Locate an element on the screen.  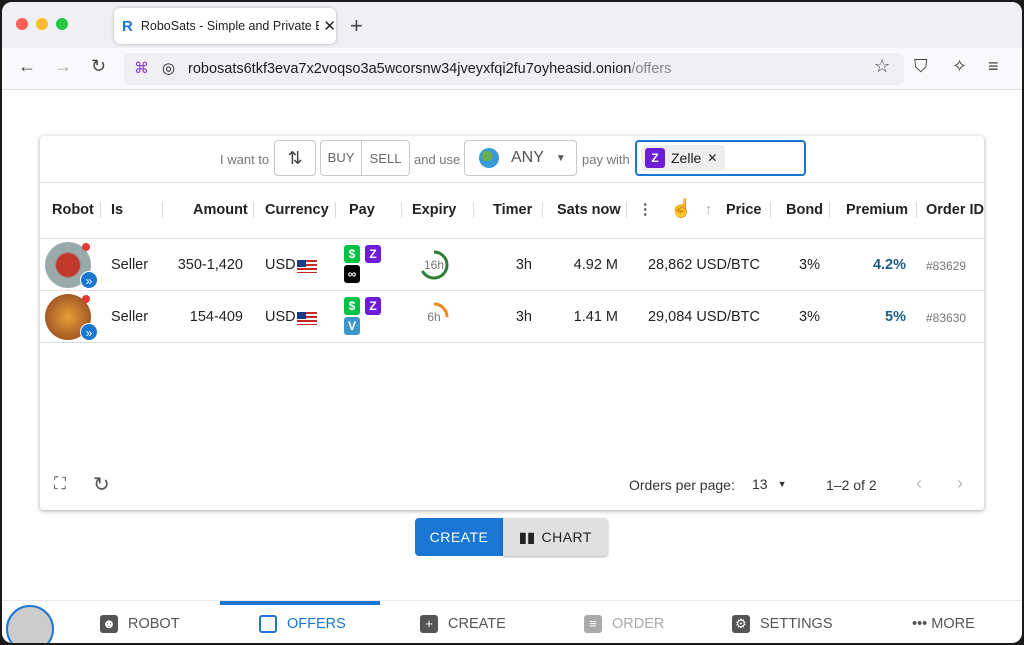
fast-forward-icon: » is located at coordinates (89, 280).